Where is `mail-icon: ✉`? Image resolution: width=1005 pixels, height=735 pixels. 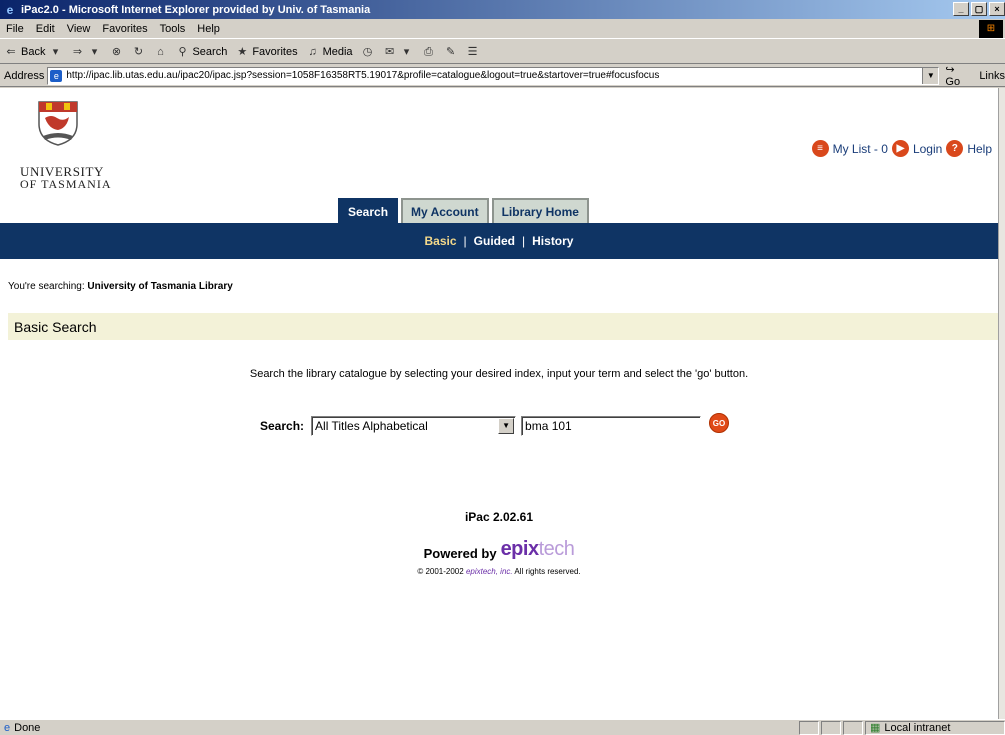
mail-icon: ✉ is located at coordinates (389, 51).